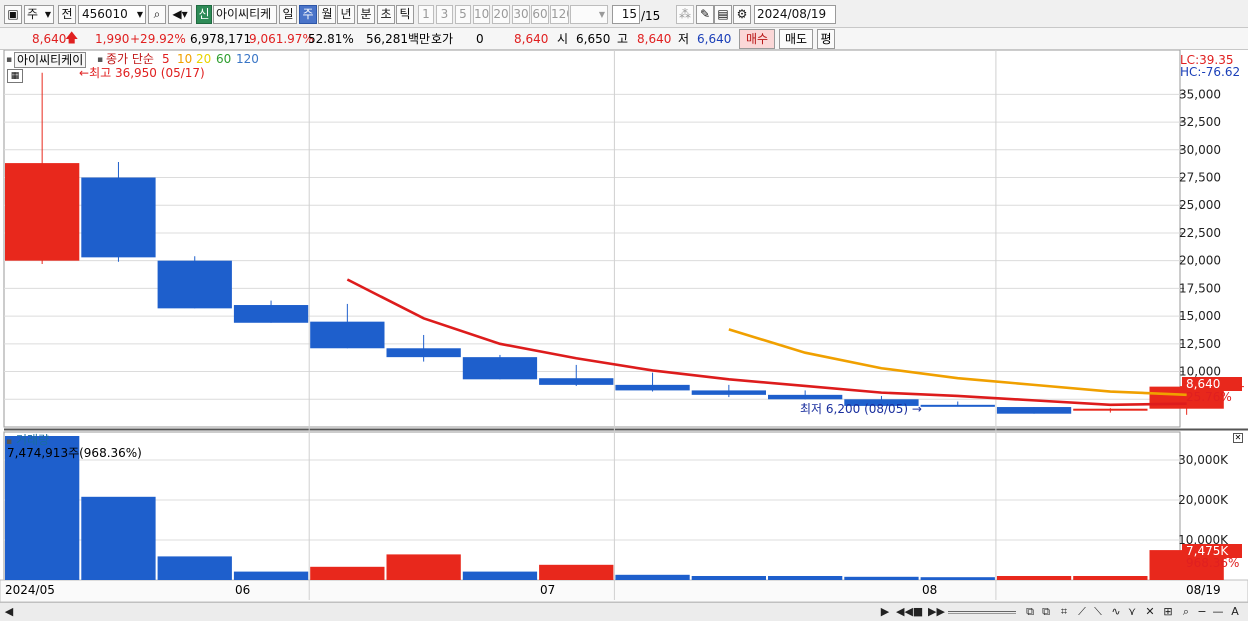 Image resolution: width=1248 pixels, height=621 pixels. What do you see at coordinates (705, 14) in the screenshot?
I see `draw-tool-icon: ✎` at bounding box center [705, 14].